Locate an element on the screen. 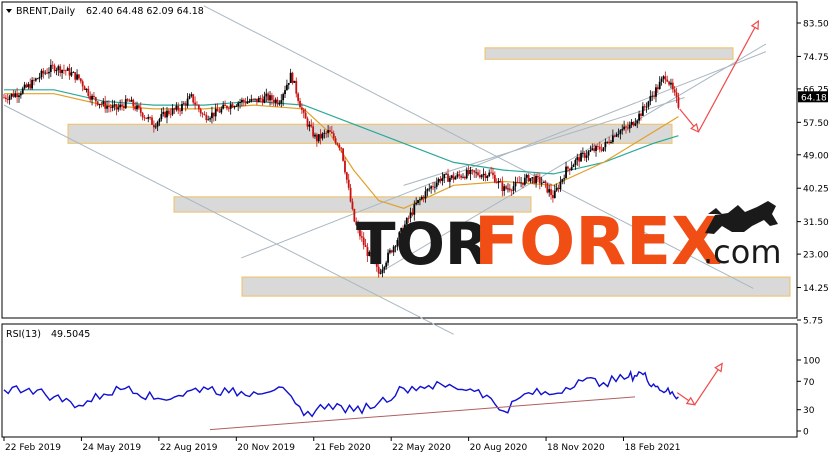  last-price-marker: 64.18 is located at coordinates (813, 97).